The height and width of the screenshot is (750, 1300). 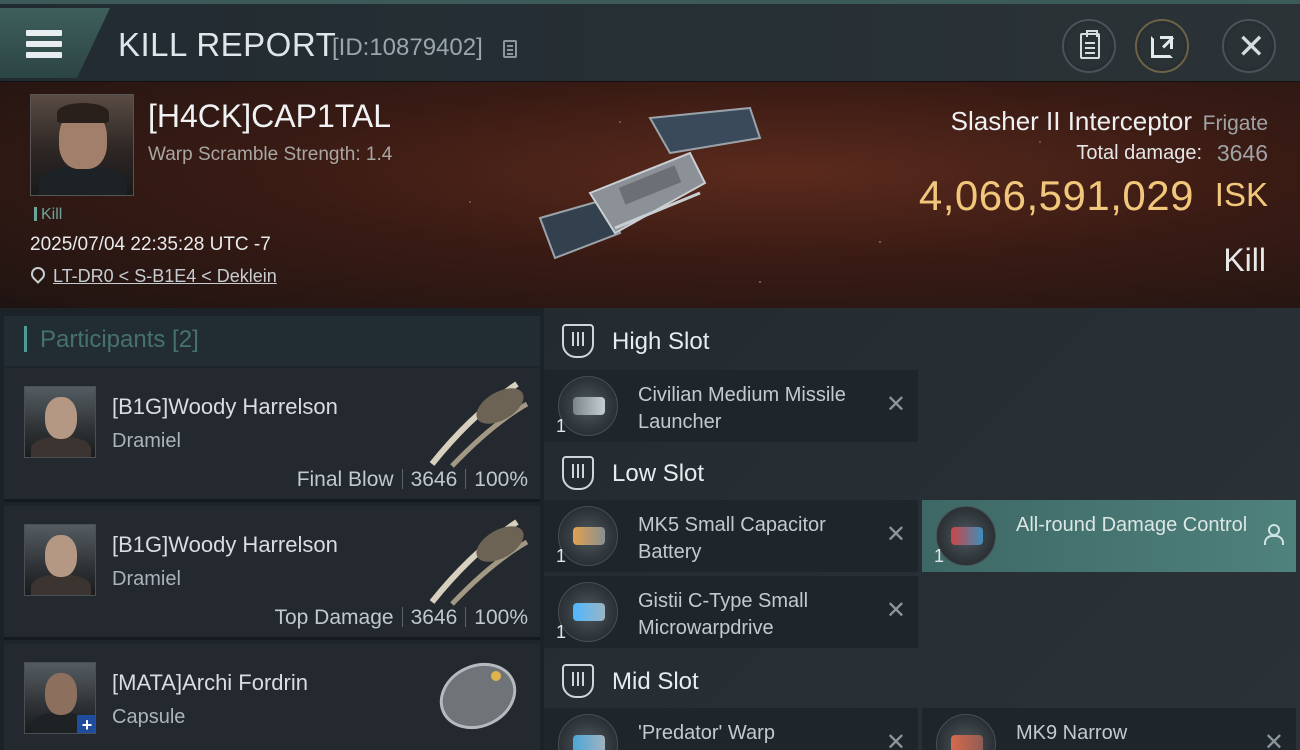 What do you see at coordinates (210, 682) in the screenshot?
I see `participant-name: [MATA]Archi Fordrin` at bounding box center [210, 682].